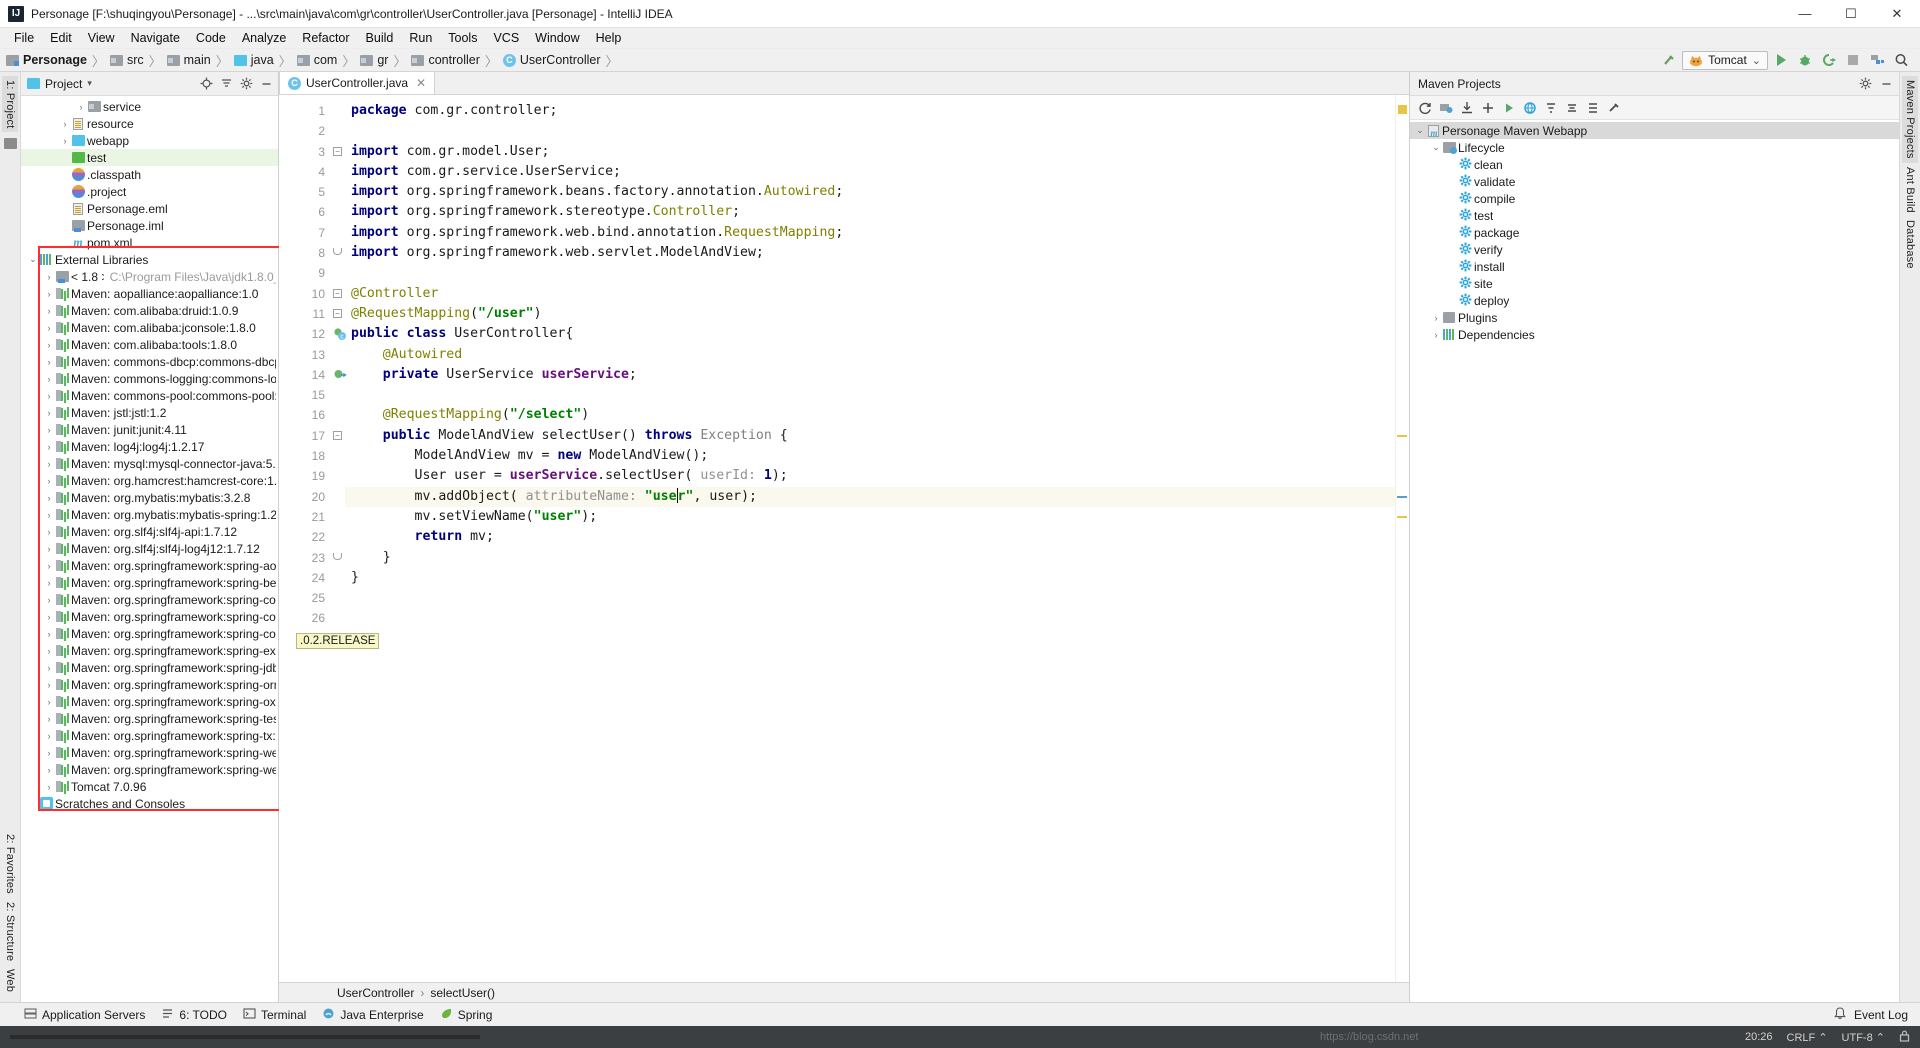  What do you see at coordinates (149, 157) in the screenshot?
I see `project-tree-row: test` at bounding box center [149, 157].